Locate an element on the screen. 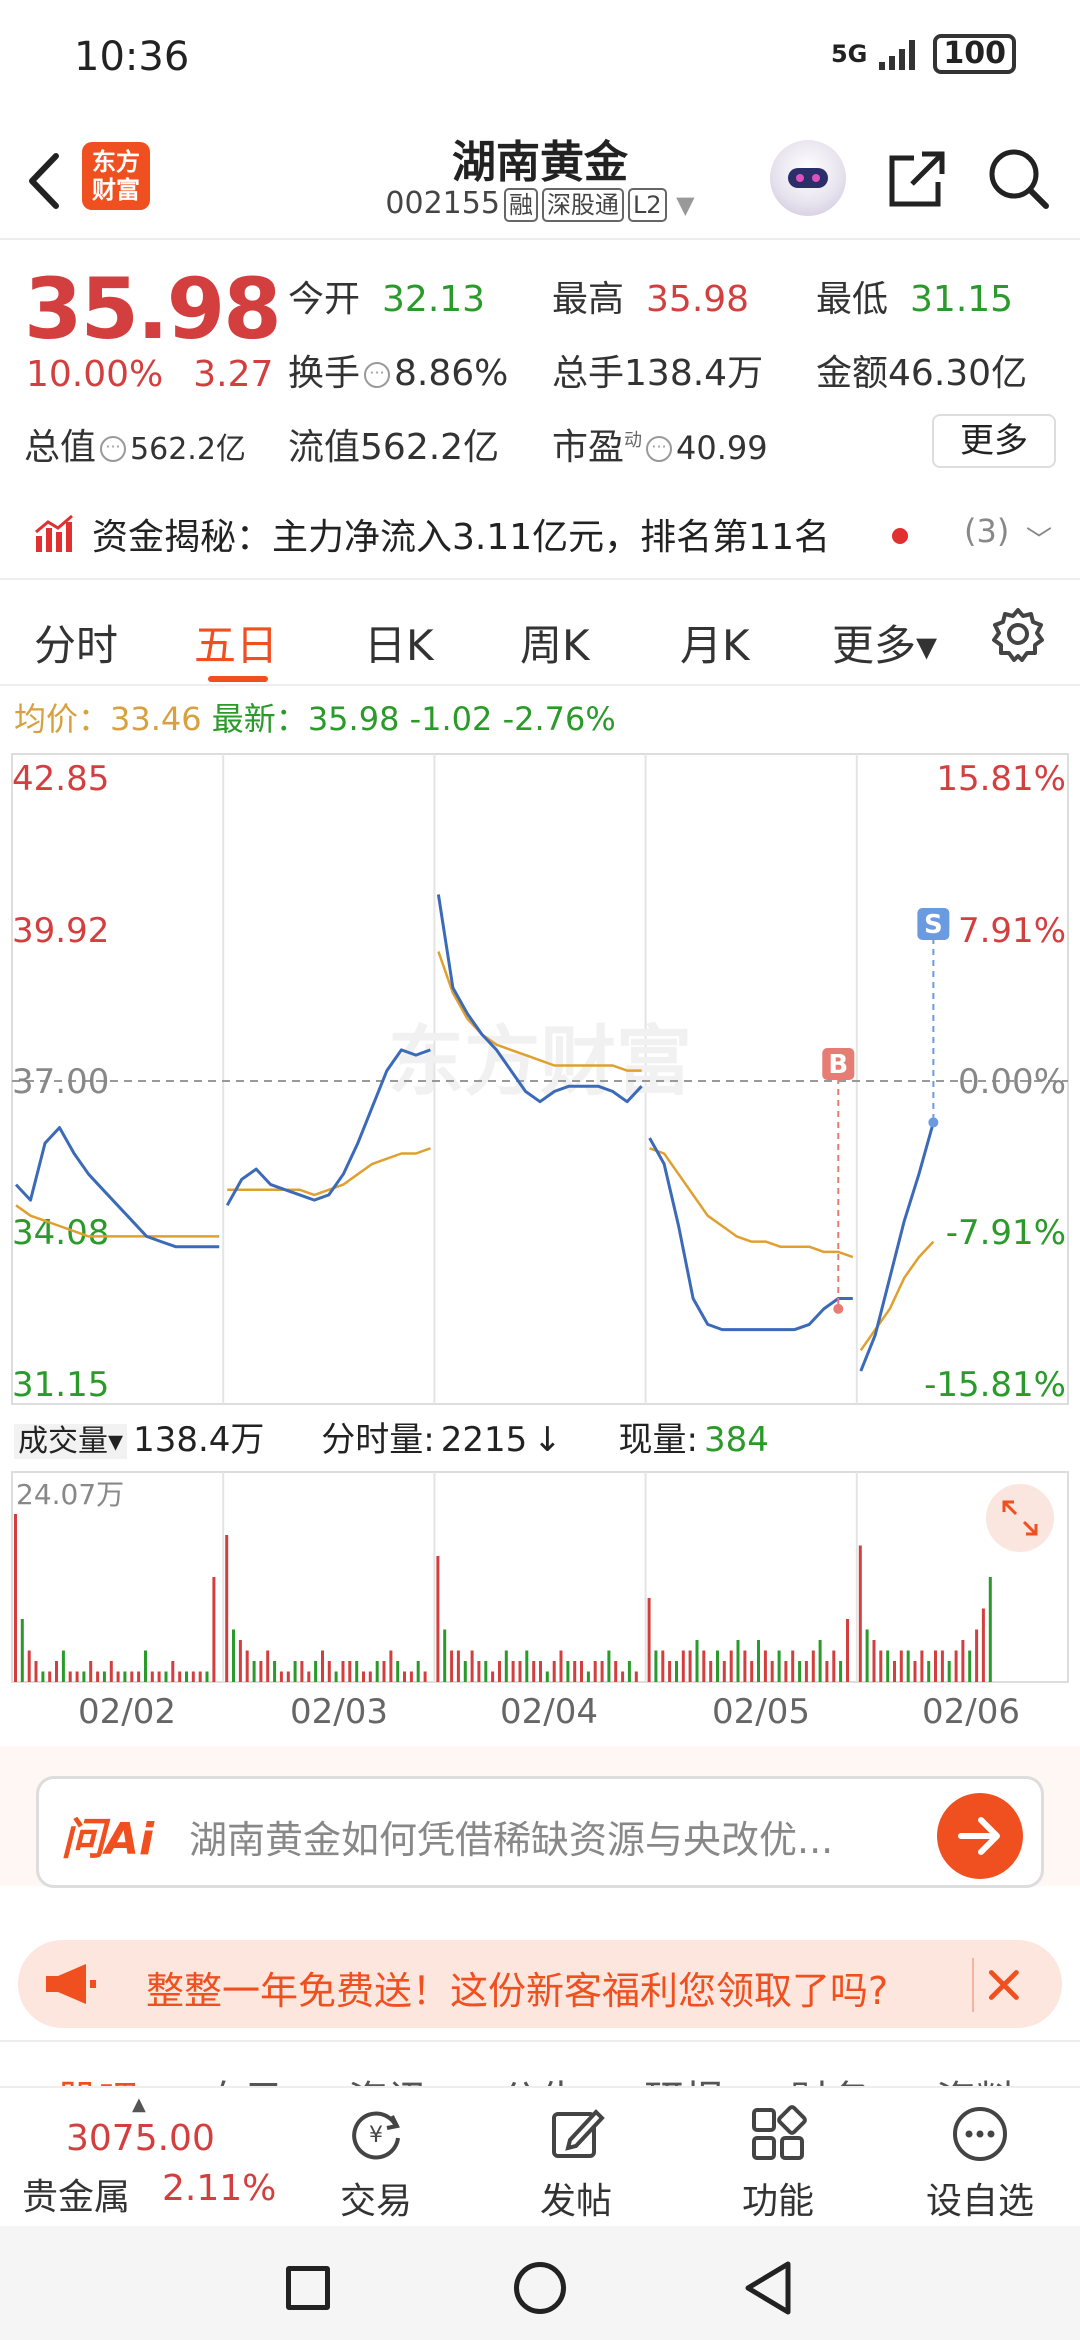 This screenshot has width=1080, height=2340. subtab-finance: 财务 is located at coordinates (830, 2077).